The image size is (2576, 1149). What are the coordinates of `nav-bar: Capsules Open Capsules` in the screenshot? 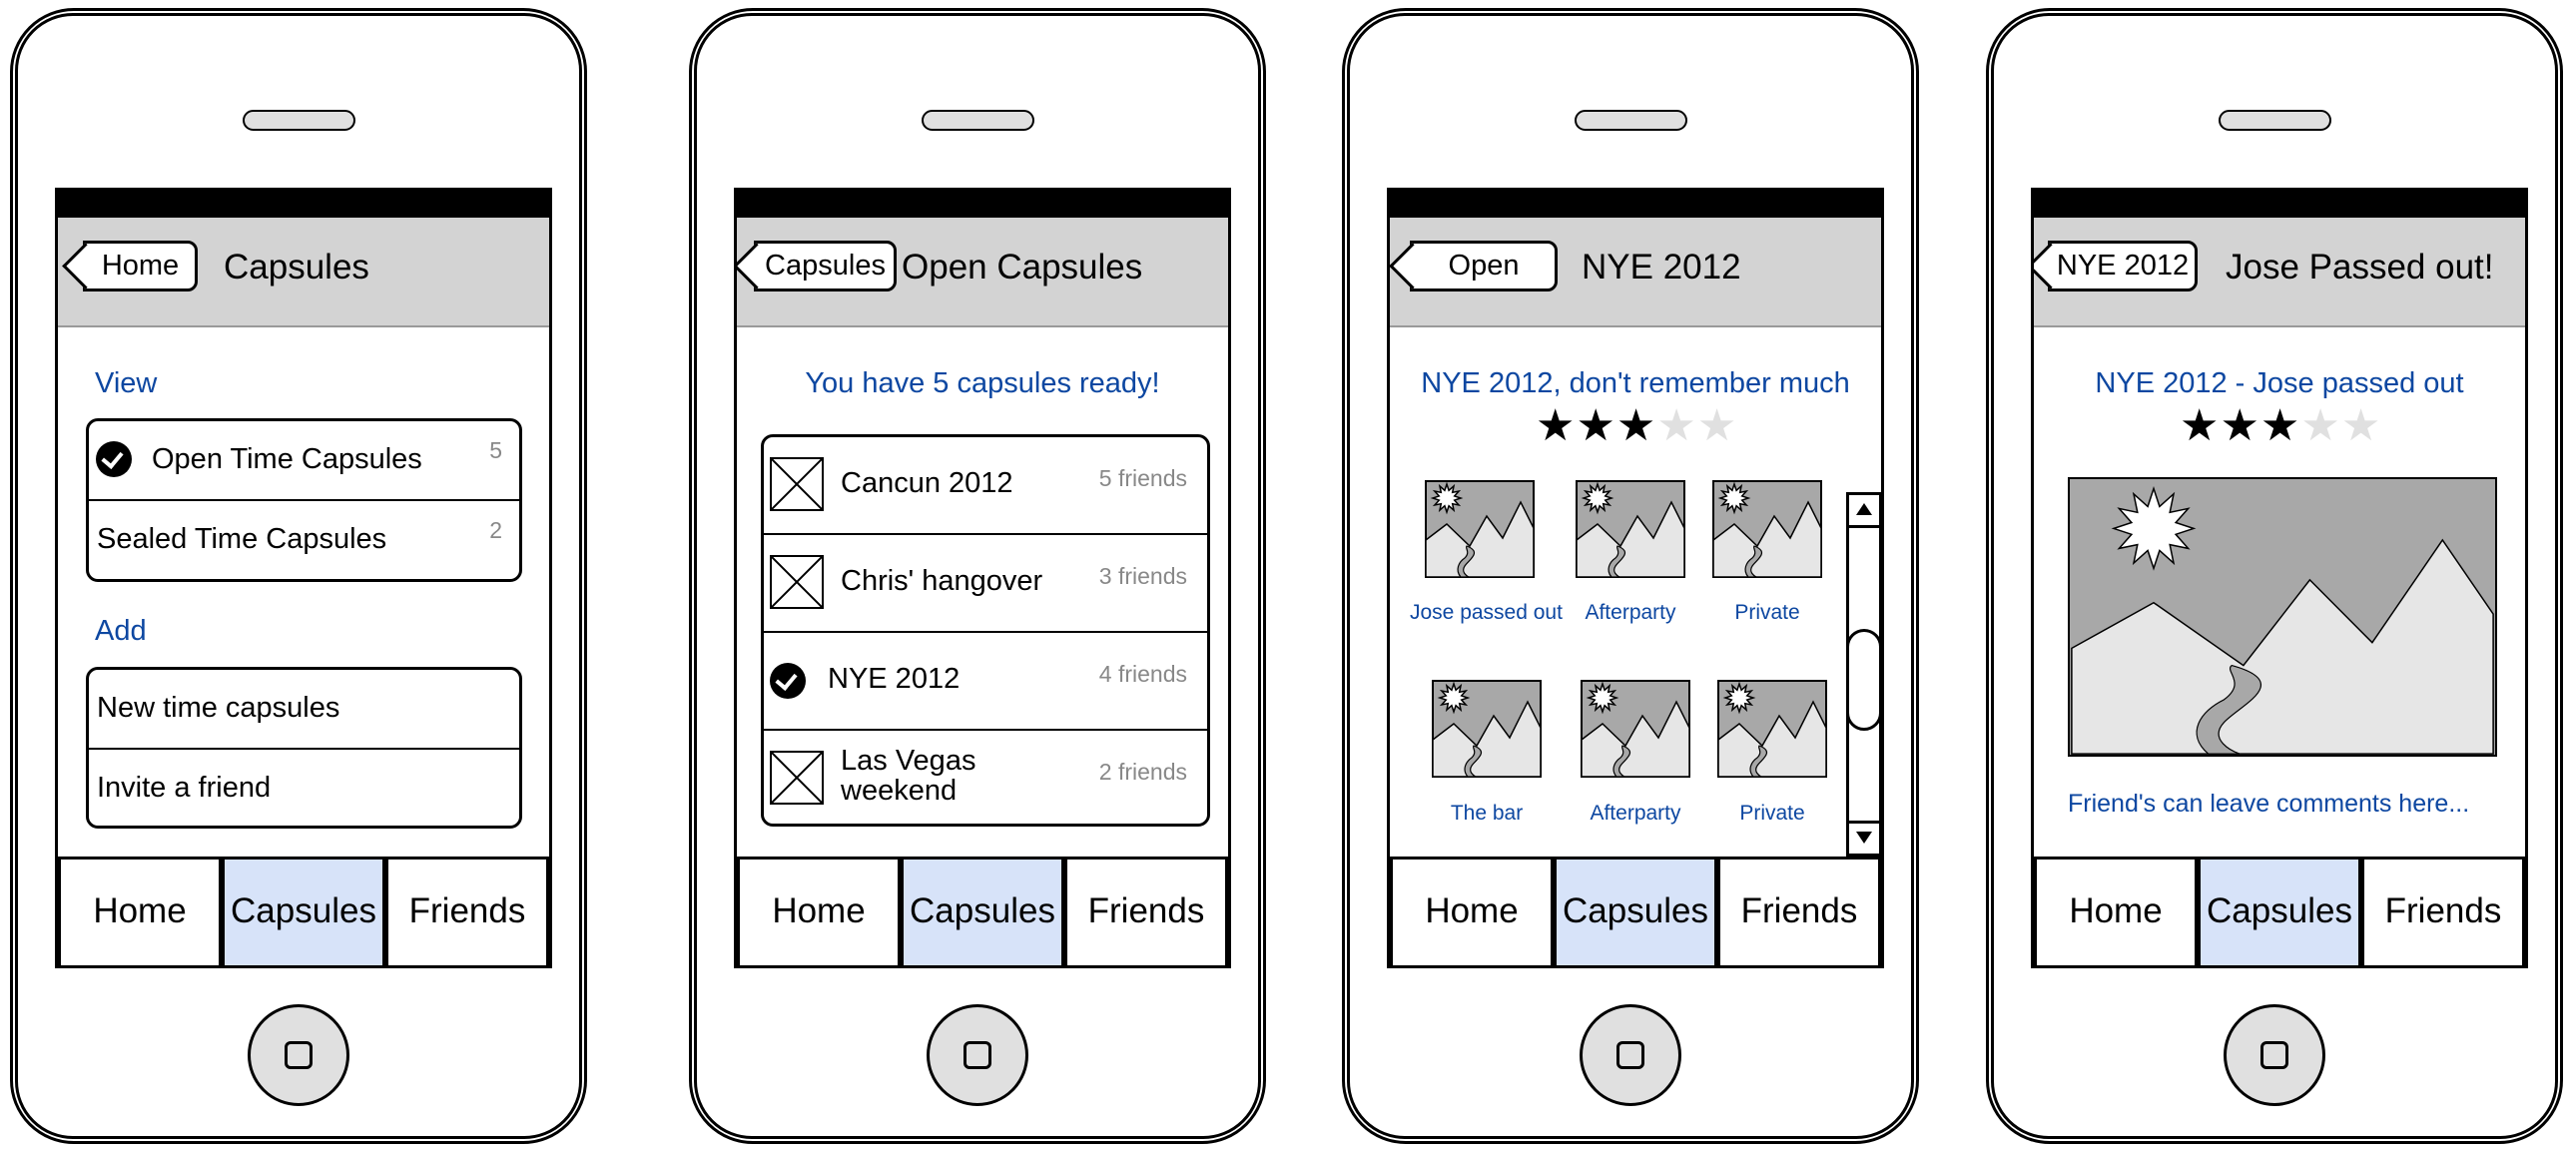 It's located at (982, 272).